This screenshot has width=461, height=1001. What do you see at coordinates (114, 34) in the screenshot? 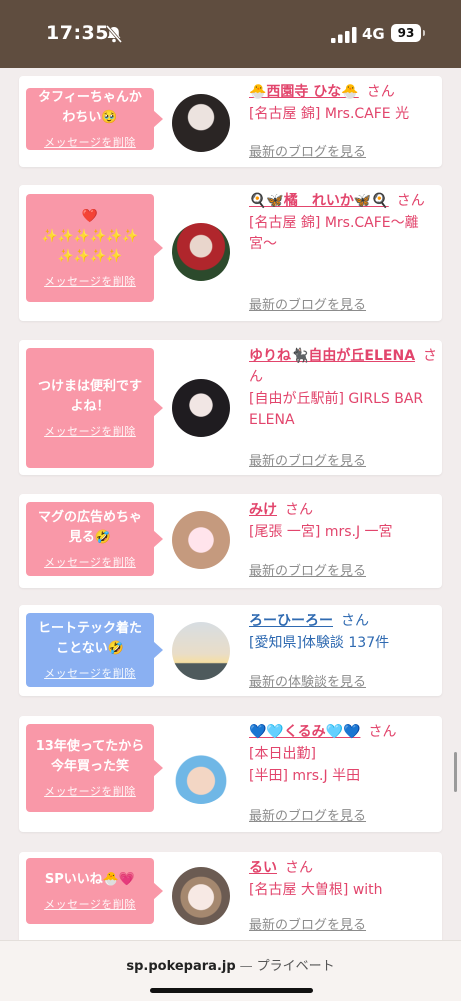
I see `bell-slash-icon` at bounding box center [114, 34].